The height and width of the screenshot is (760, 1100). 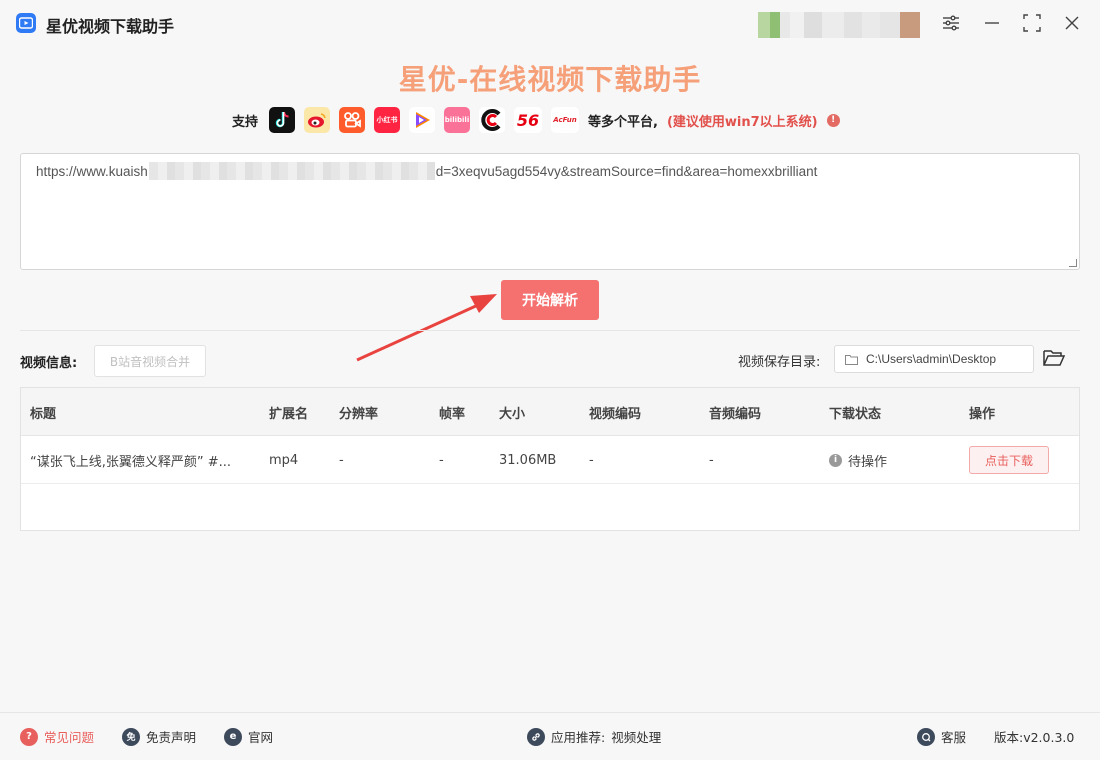 I want to click on download-button: 点击下载, so click(x=1009, y=460).